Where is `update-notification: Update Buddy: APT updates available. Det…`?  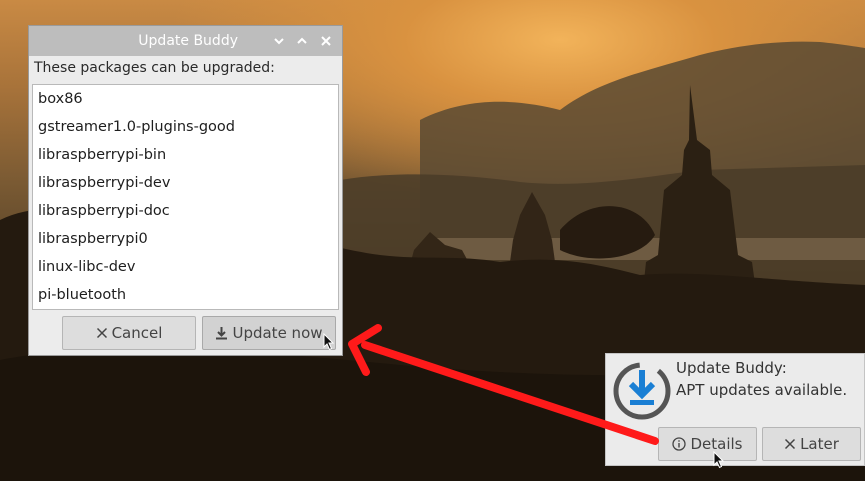
update-notification: Update Buddy: APT updates available. Det… is located at coordinates (735, 409).